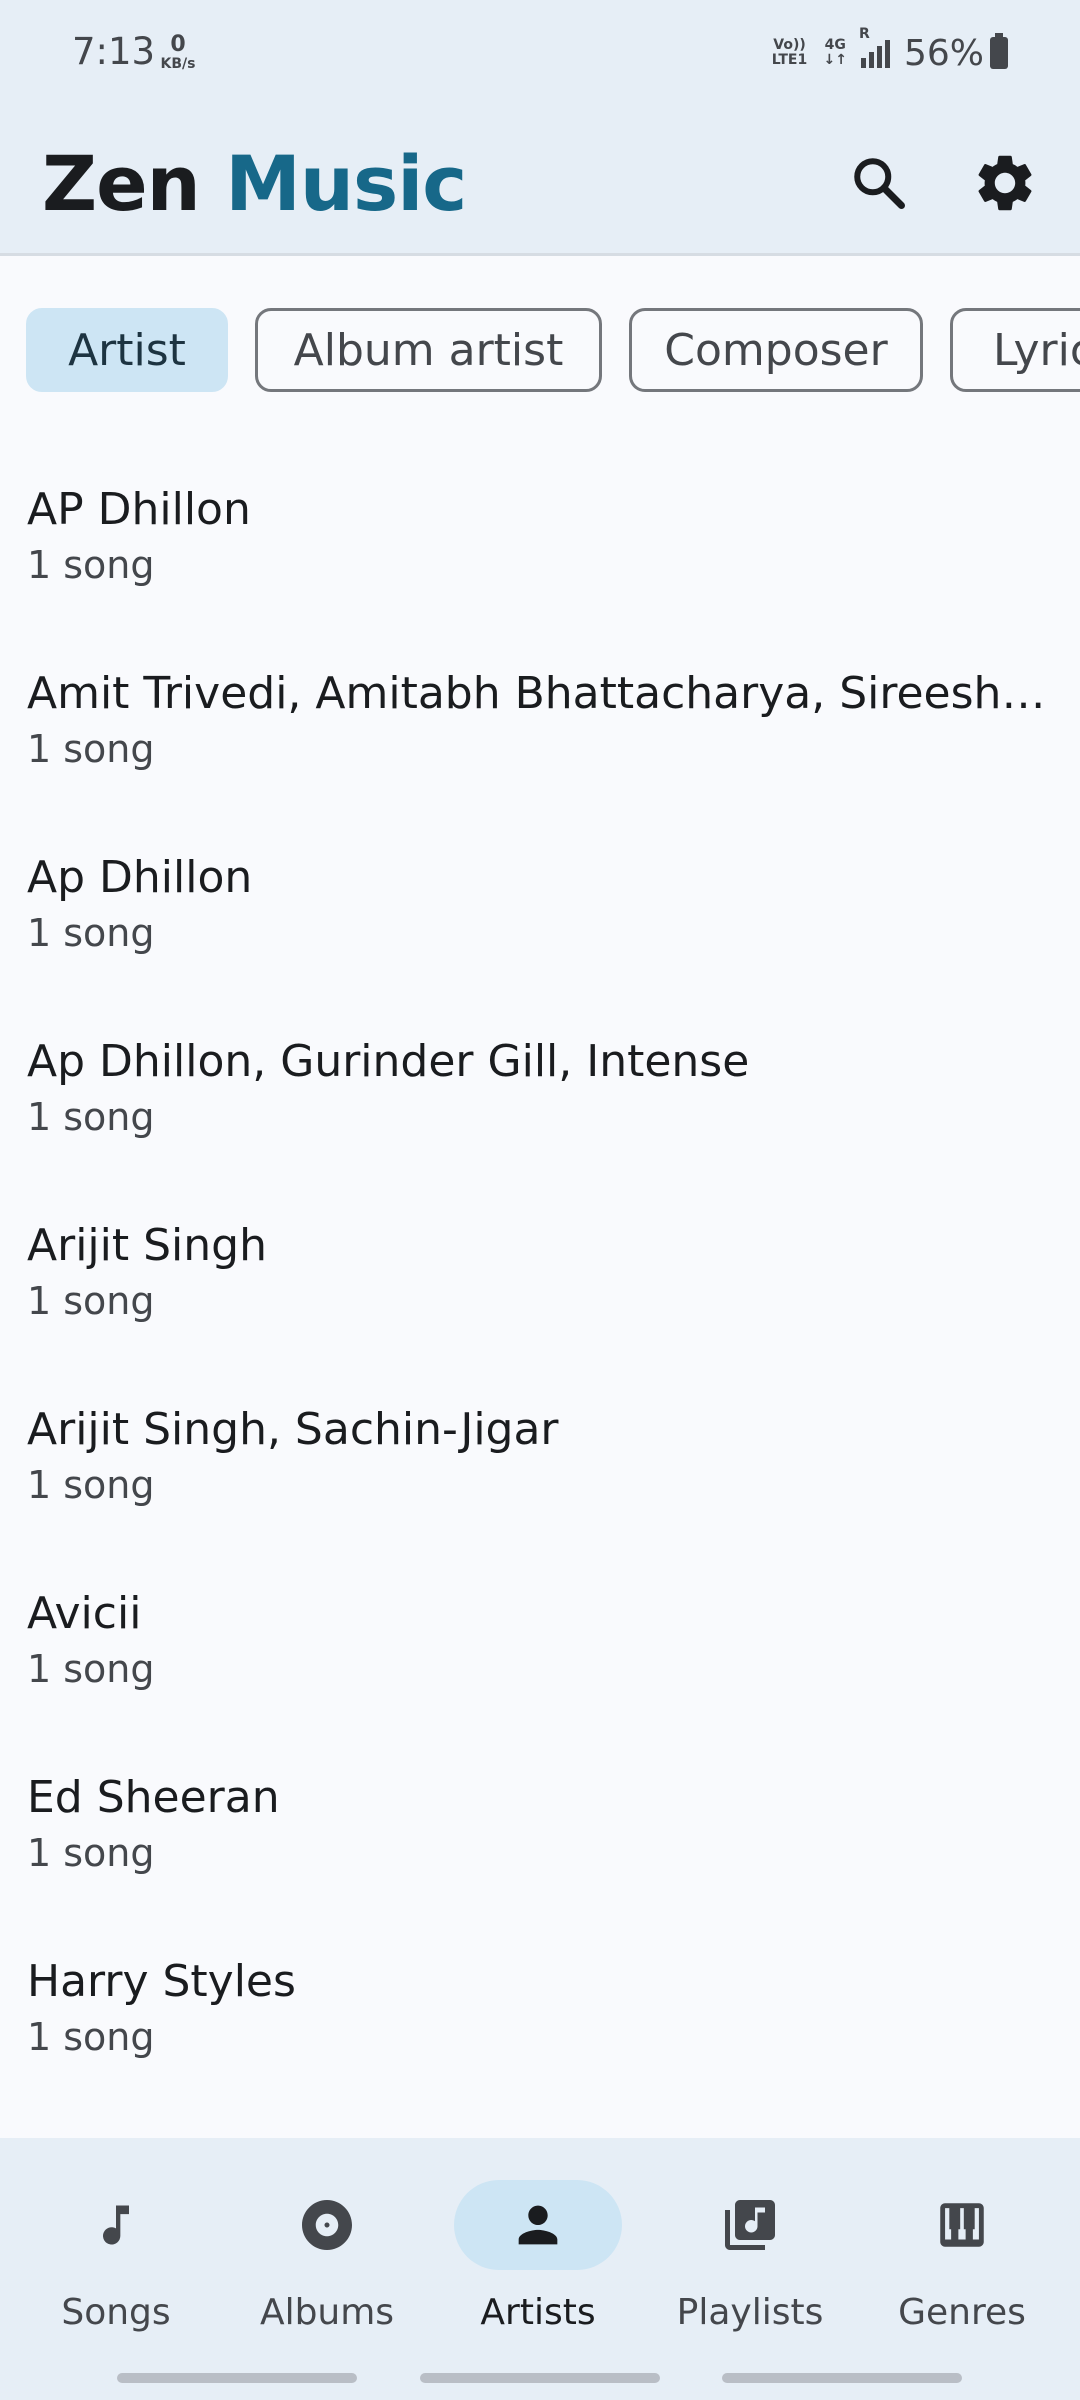 Image resolution: width=1080 pixels, height=2400 pixels. Describe the element at coordinates (140, 877) in the screenshot. I see `artist-name: Ap Dhillon` at that location.